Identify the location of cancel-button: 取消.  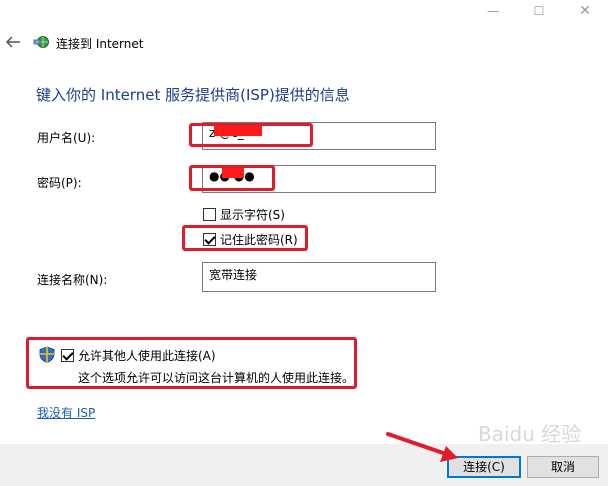
(563, 467).